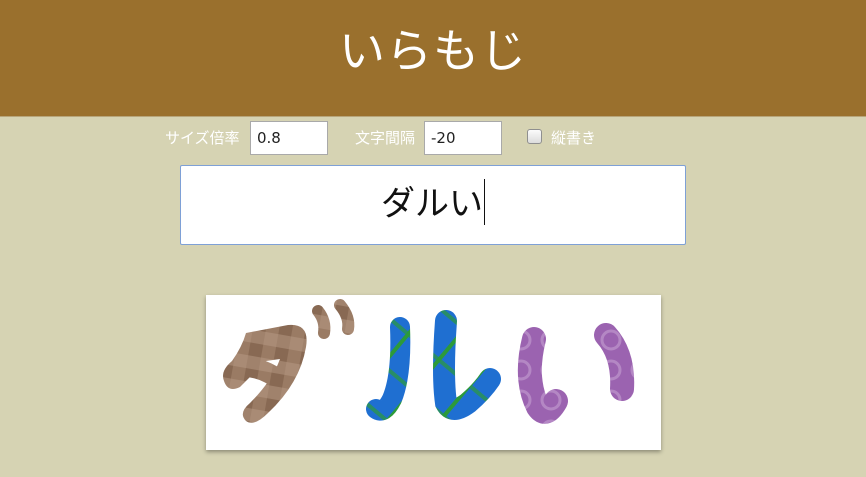 The height and width of the screenshot is (477, 866). I want to click on size-label: サイズ倍率, so click(202, 138).